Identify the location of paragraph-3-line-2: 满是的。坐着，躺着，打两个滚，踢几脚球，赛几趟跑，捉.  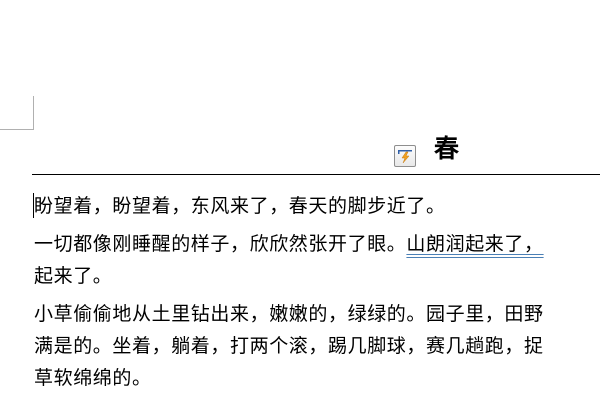
(289, 346).